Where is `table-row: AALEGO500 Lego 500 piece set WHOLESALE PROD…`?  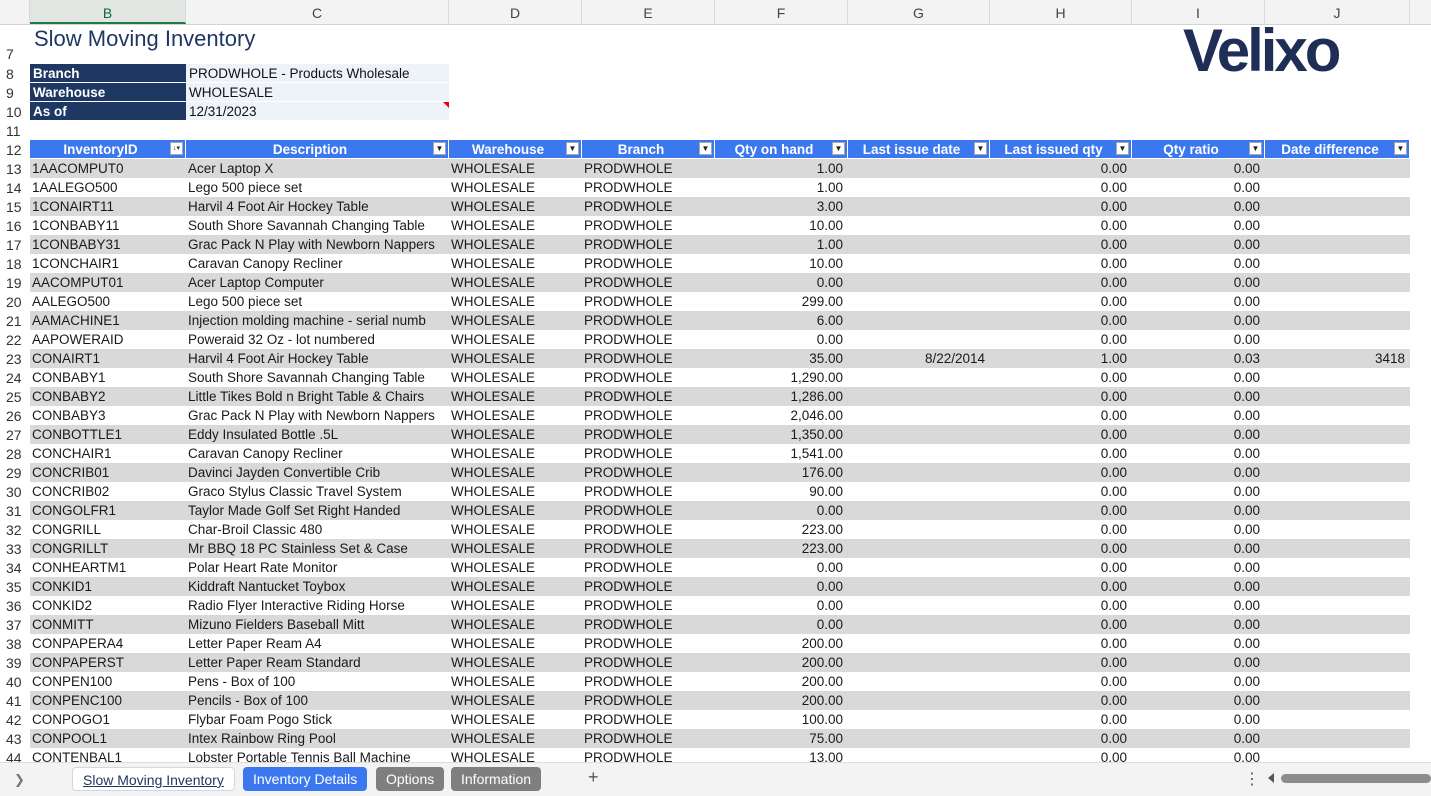 table-row: AALEGO500 Lego 500 piece set WHOLESALE PROD… is located at coordinates (720, 301).